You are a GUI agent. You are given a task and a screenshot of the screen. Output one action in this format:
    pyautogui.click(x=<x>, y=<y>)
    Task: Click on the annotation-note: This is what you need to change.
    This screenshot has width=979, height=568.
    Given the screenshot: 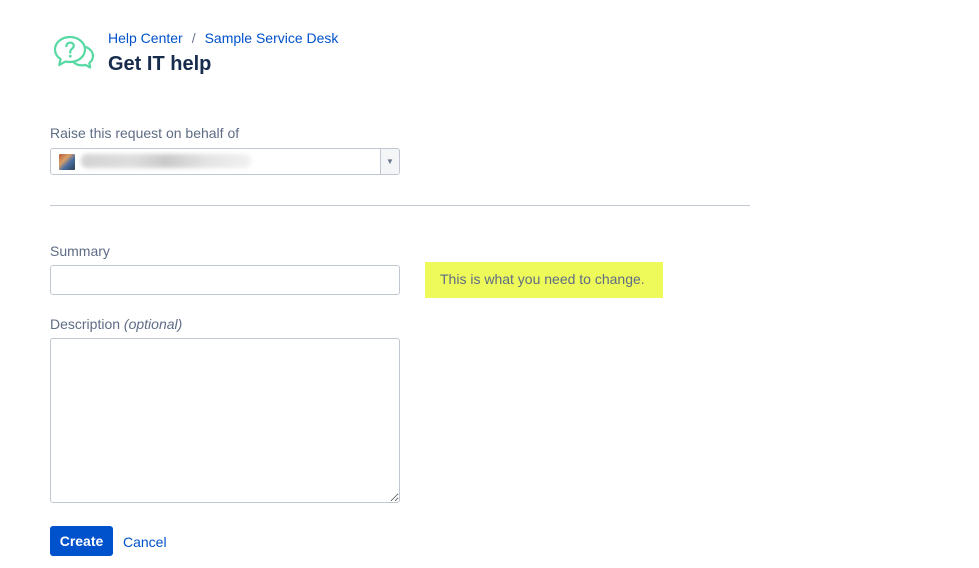 What is the action you would take?
    pyautogui.click(x=544, y=280)
    